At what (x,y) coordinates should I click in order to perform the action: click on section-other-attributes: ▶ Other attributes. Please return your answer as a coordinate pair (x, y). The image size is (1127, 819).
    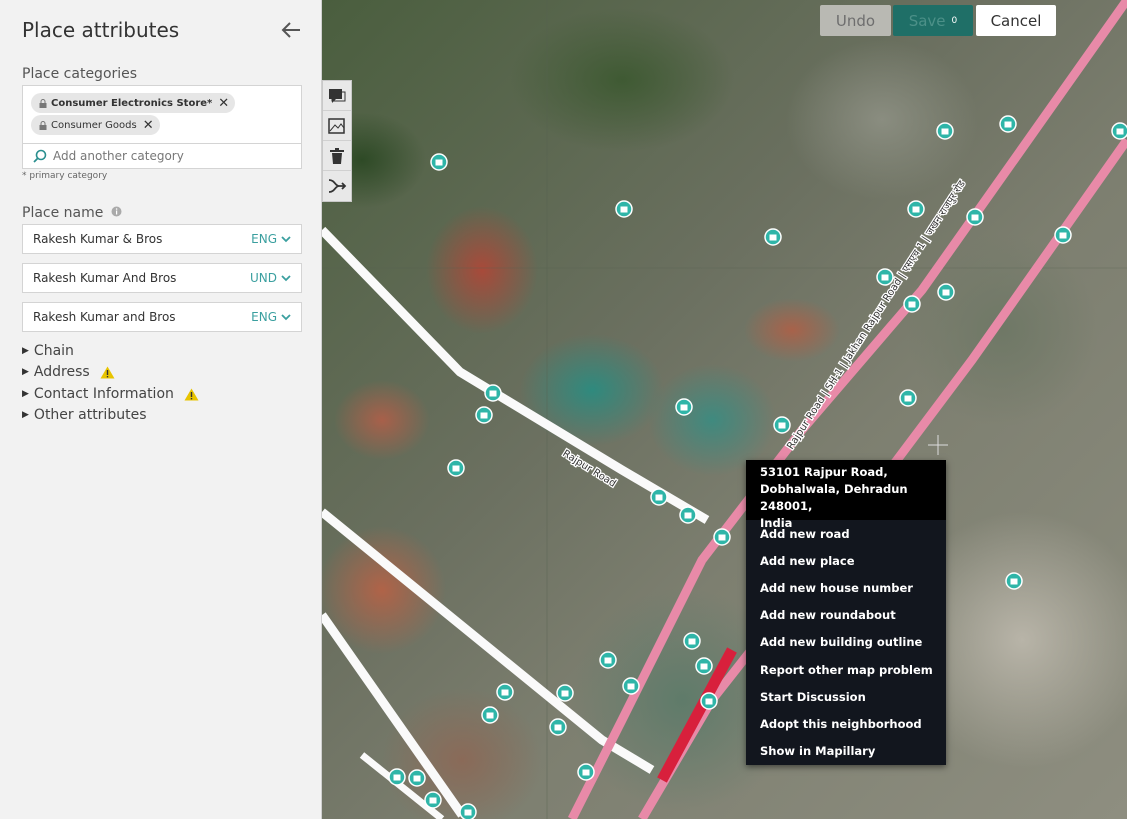
    Looking at the image, I should click on (84, 415).